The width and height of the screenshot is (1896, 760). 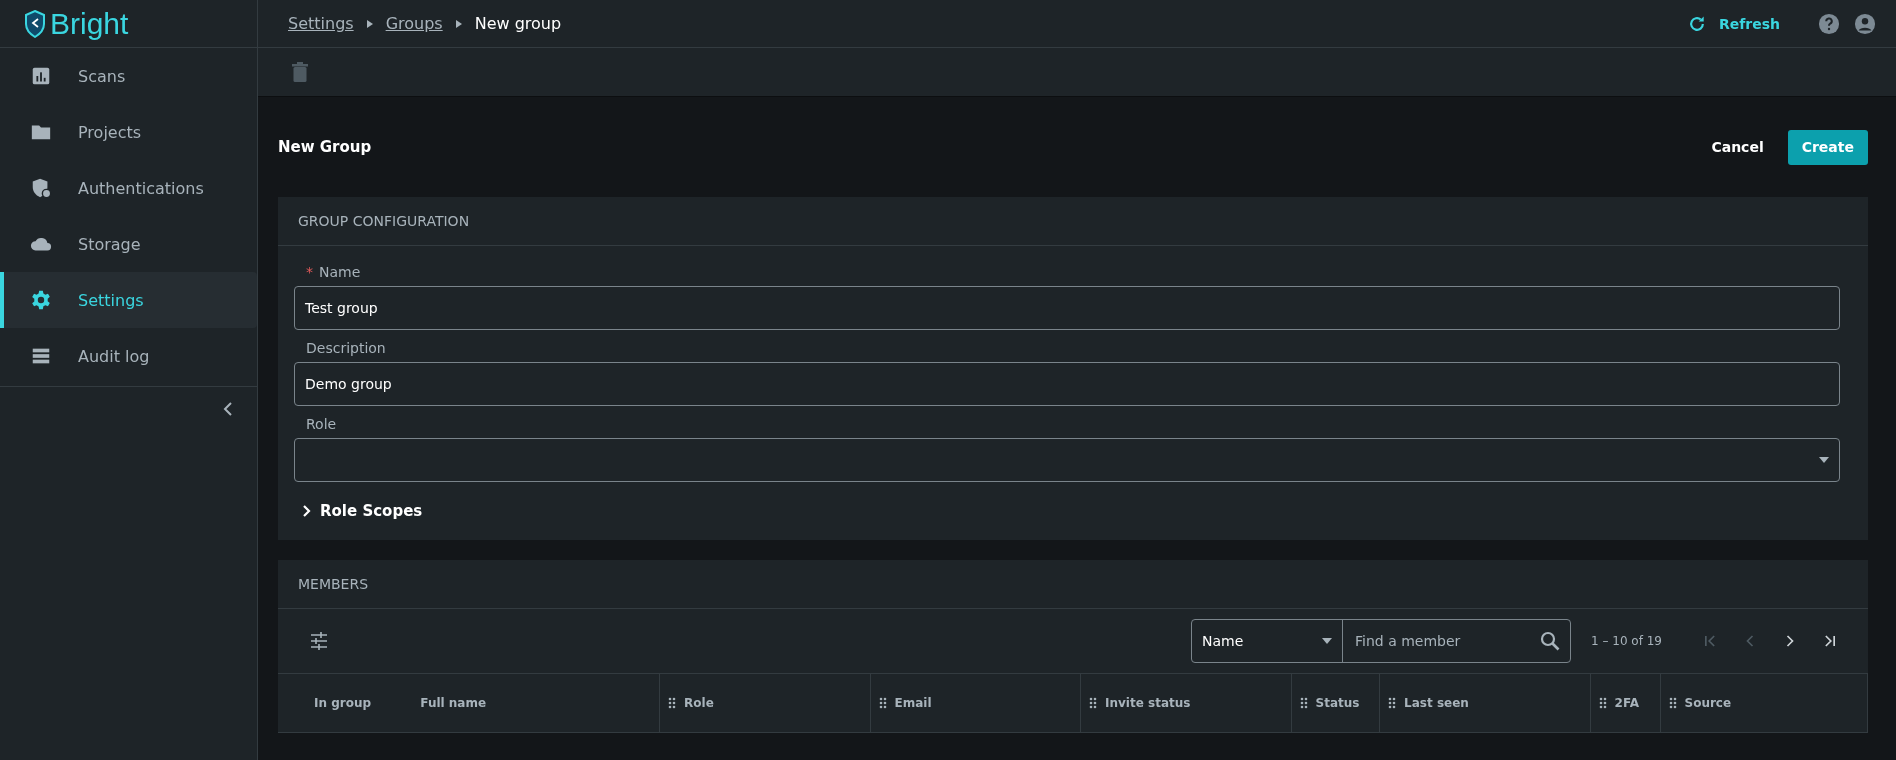 What do you see at coordinates (414, 23) in the screenshot?
I see `breadcrumb-link: Groups` at bounding box center [414, 23].